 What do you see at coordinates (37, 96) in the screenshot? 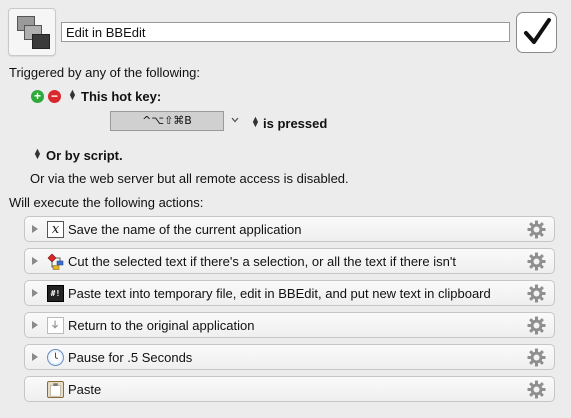
I see `add-trigger-button: +` at bounding box center [37, 96].